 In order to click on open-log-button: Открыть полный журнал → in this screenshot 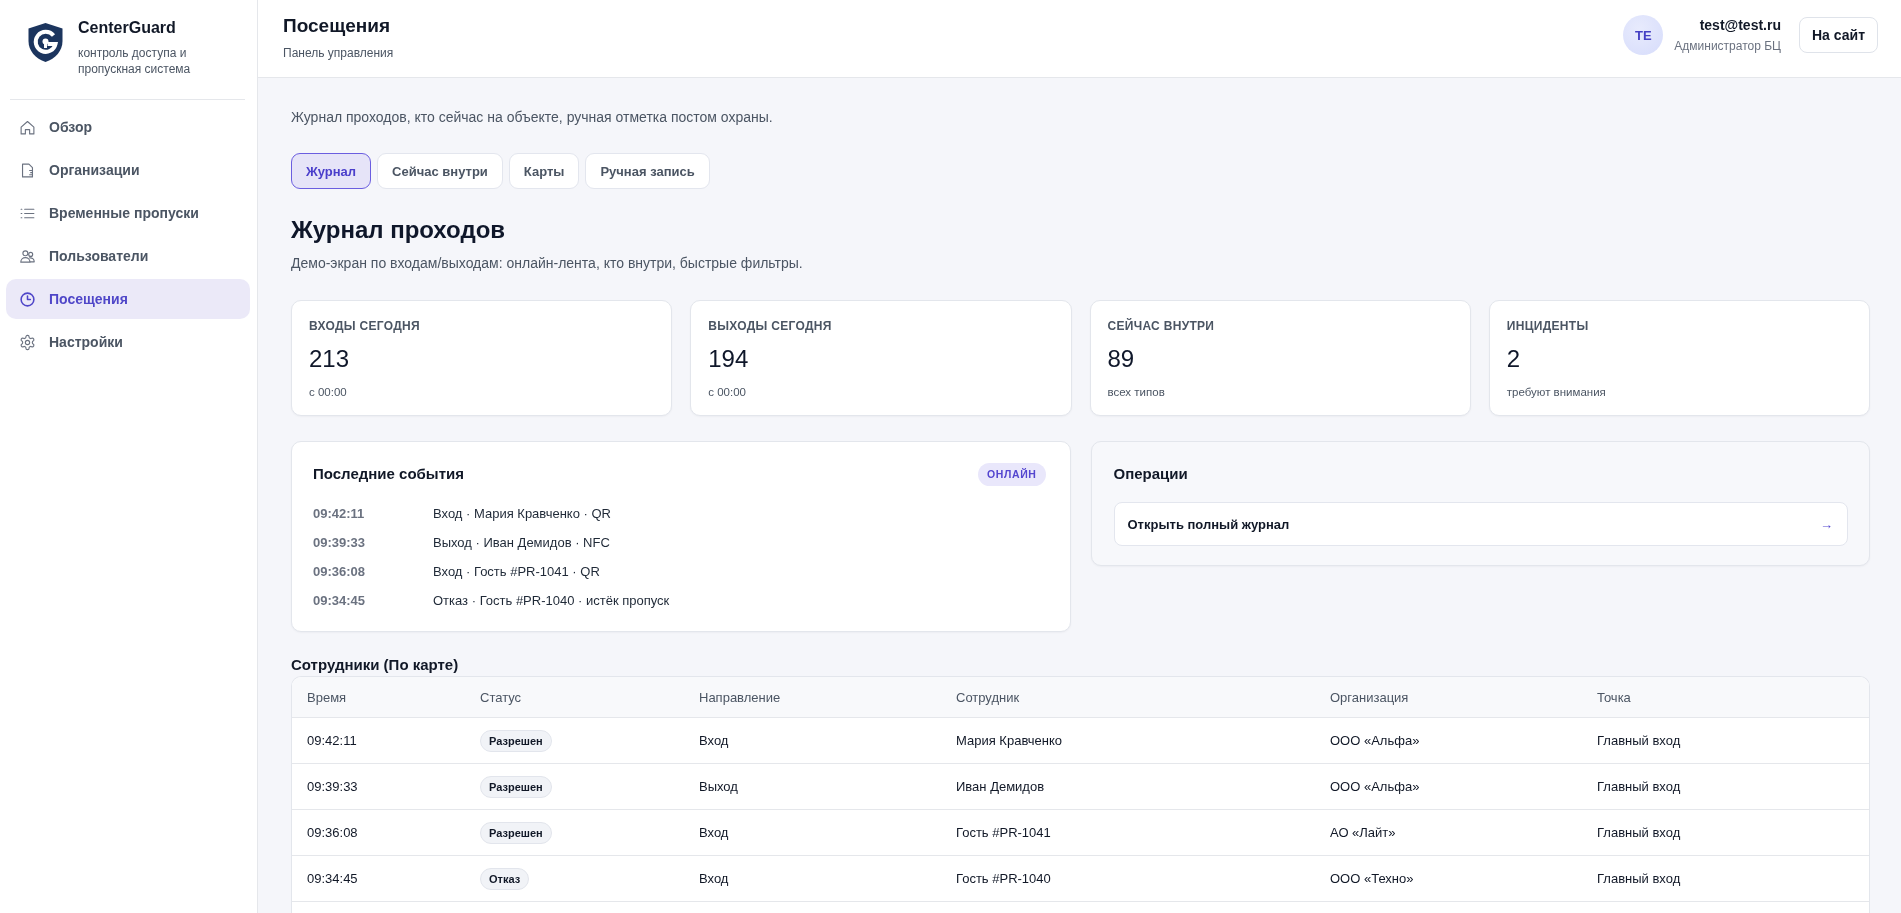, I will do `click(1480, 524)`.